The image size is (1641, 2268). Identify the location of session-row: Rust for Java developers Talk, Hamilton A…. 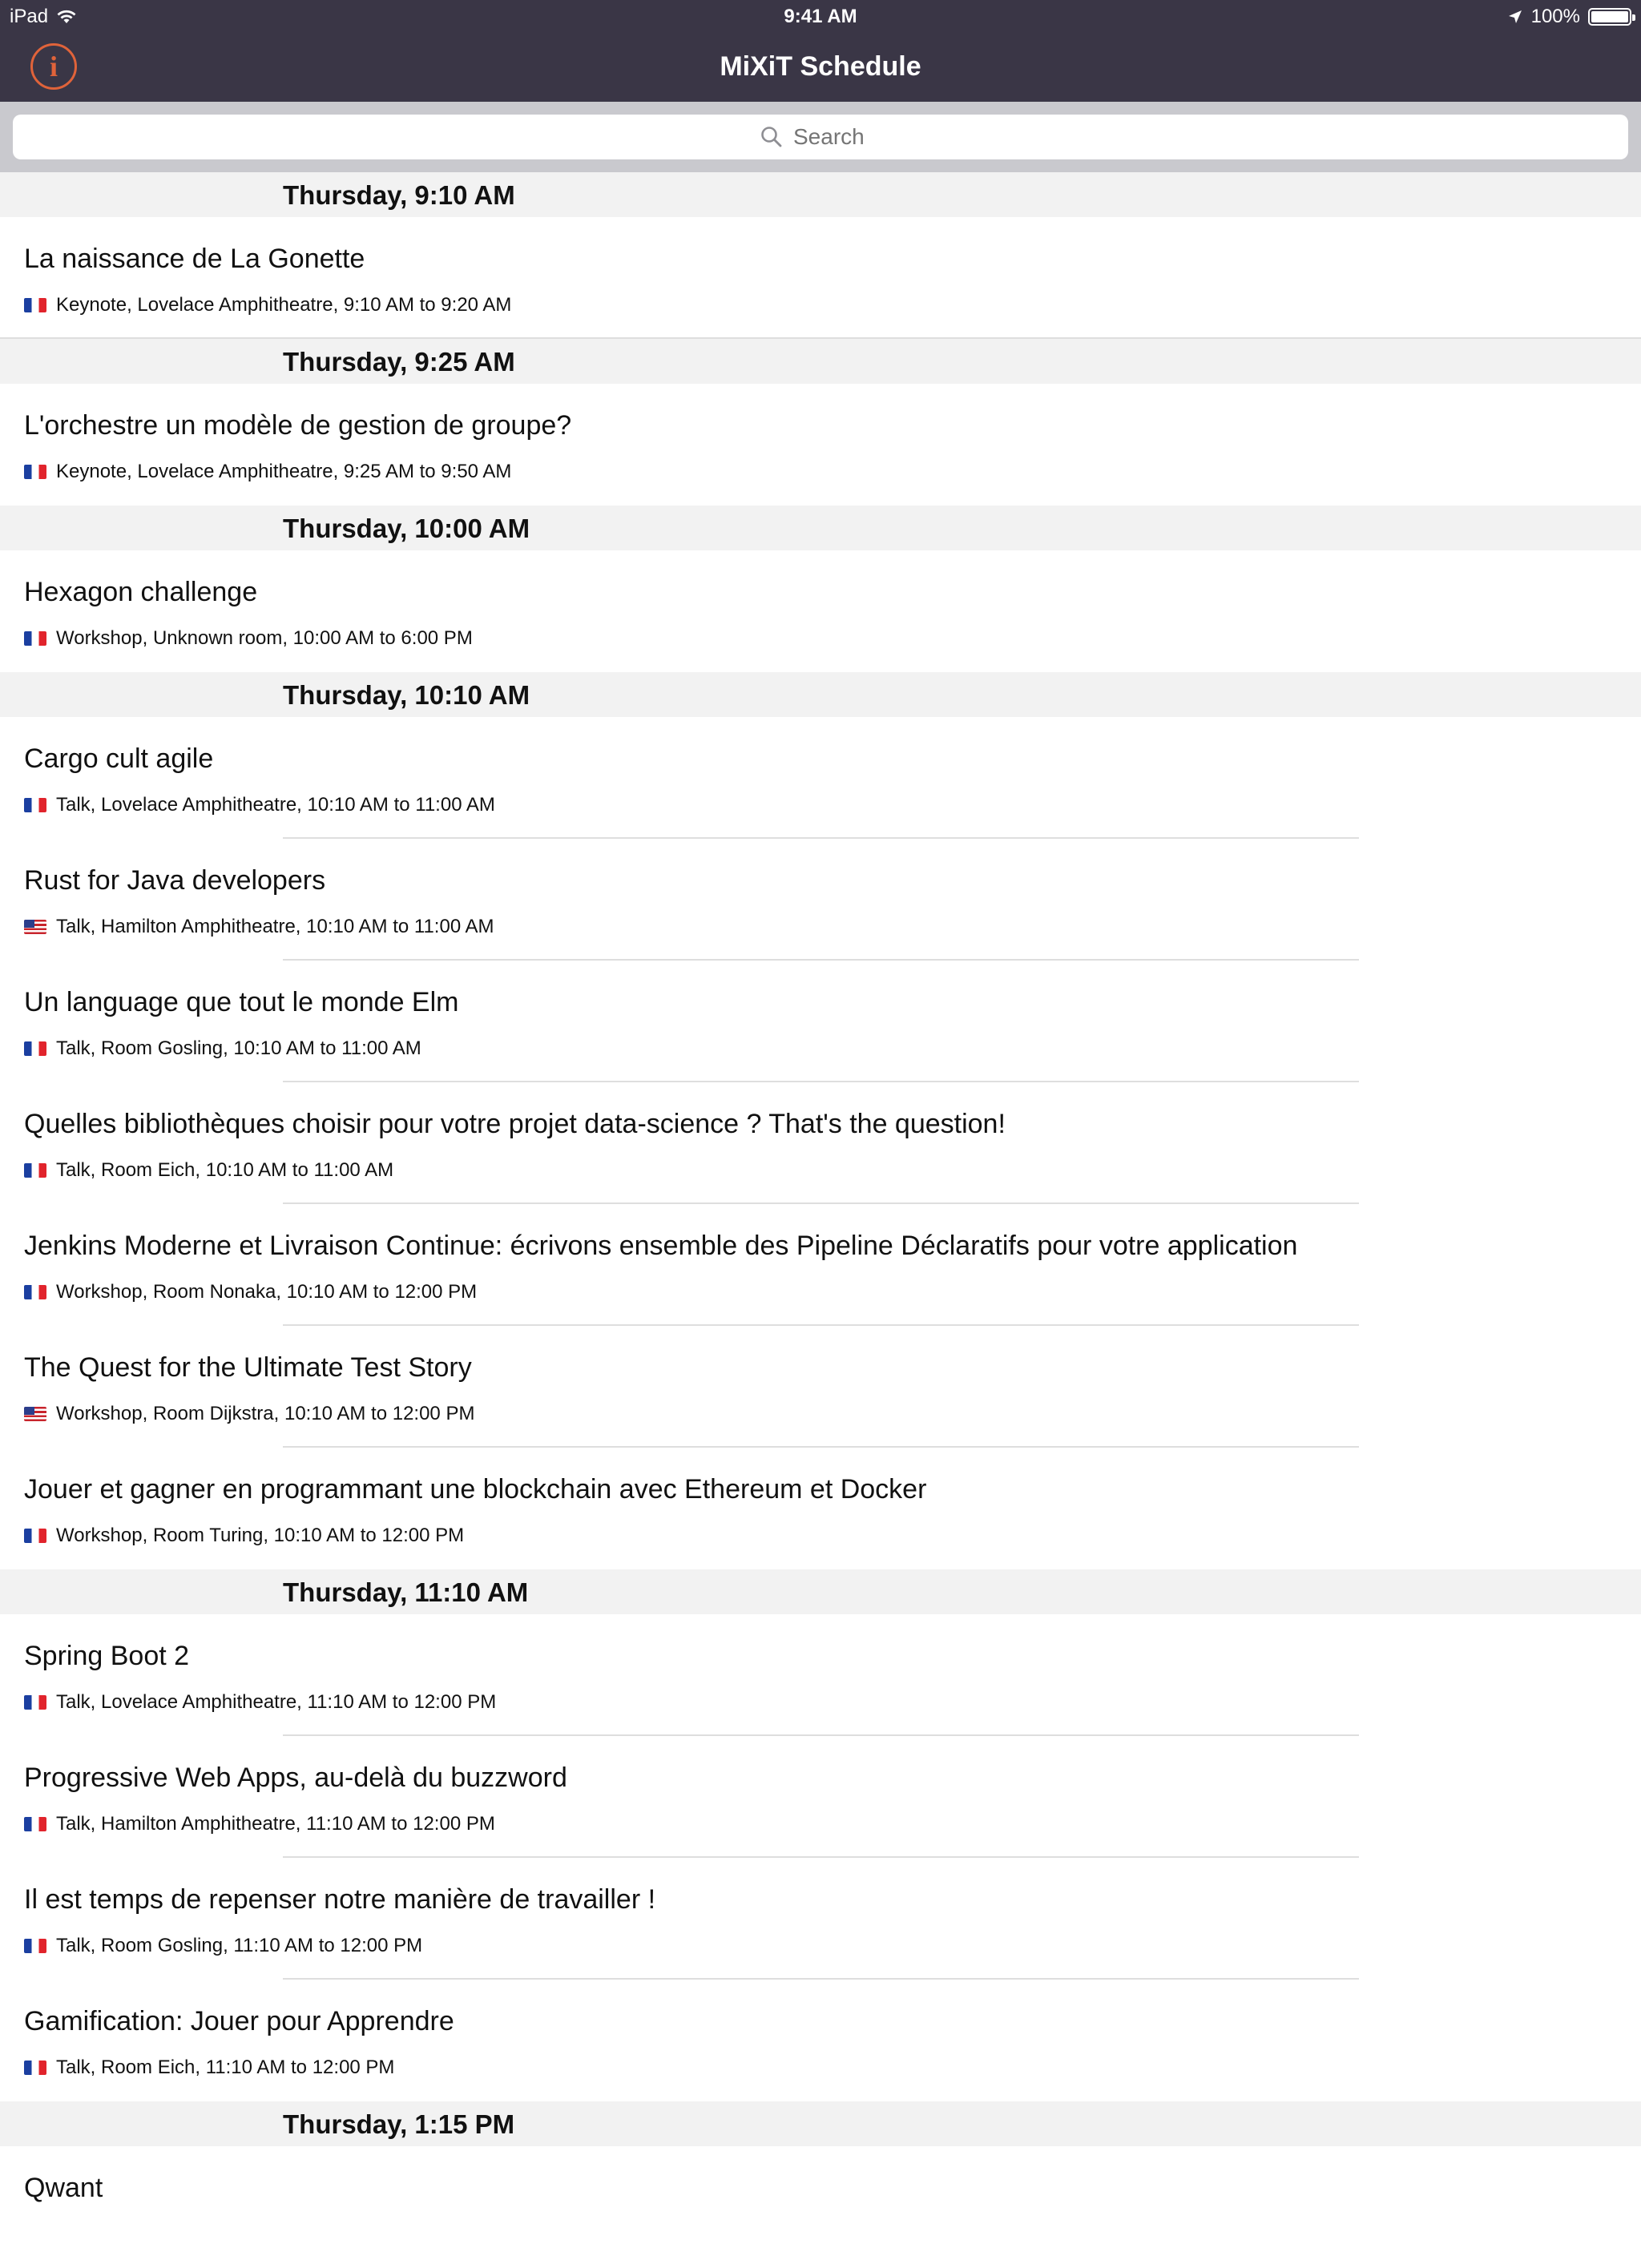
(820, 900).